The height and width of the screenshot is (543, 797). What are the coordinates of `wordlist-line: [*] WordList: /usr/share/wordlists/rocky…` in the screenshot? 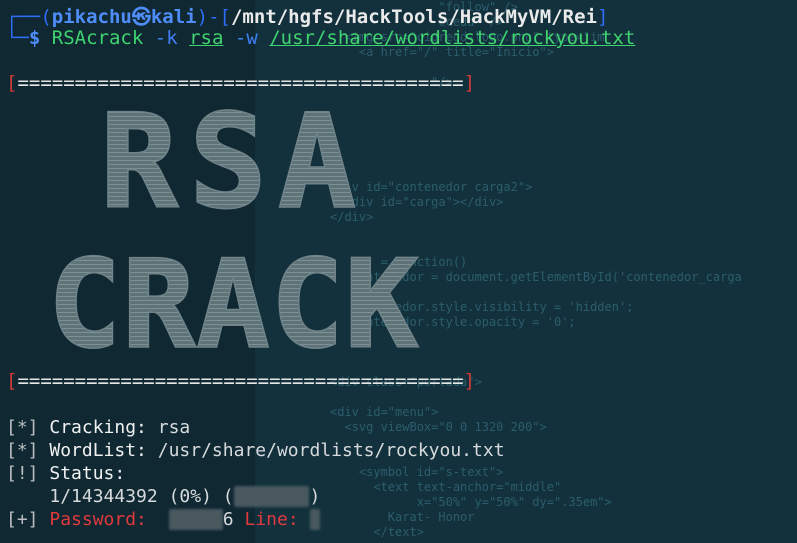 It's located at (255, 450).